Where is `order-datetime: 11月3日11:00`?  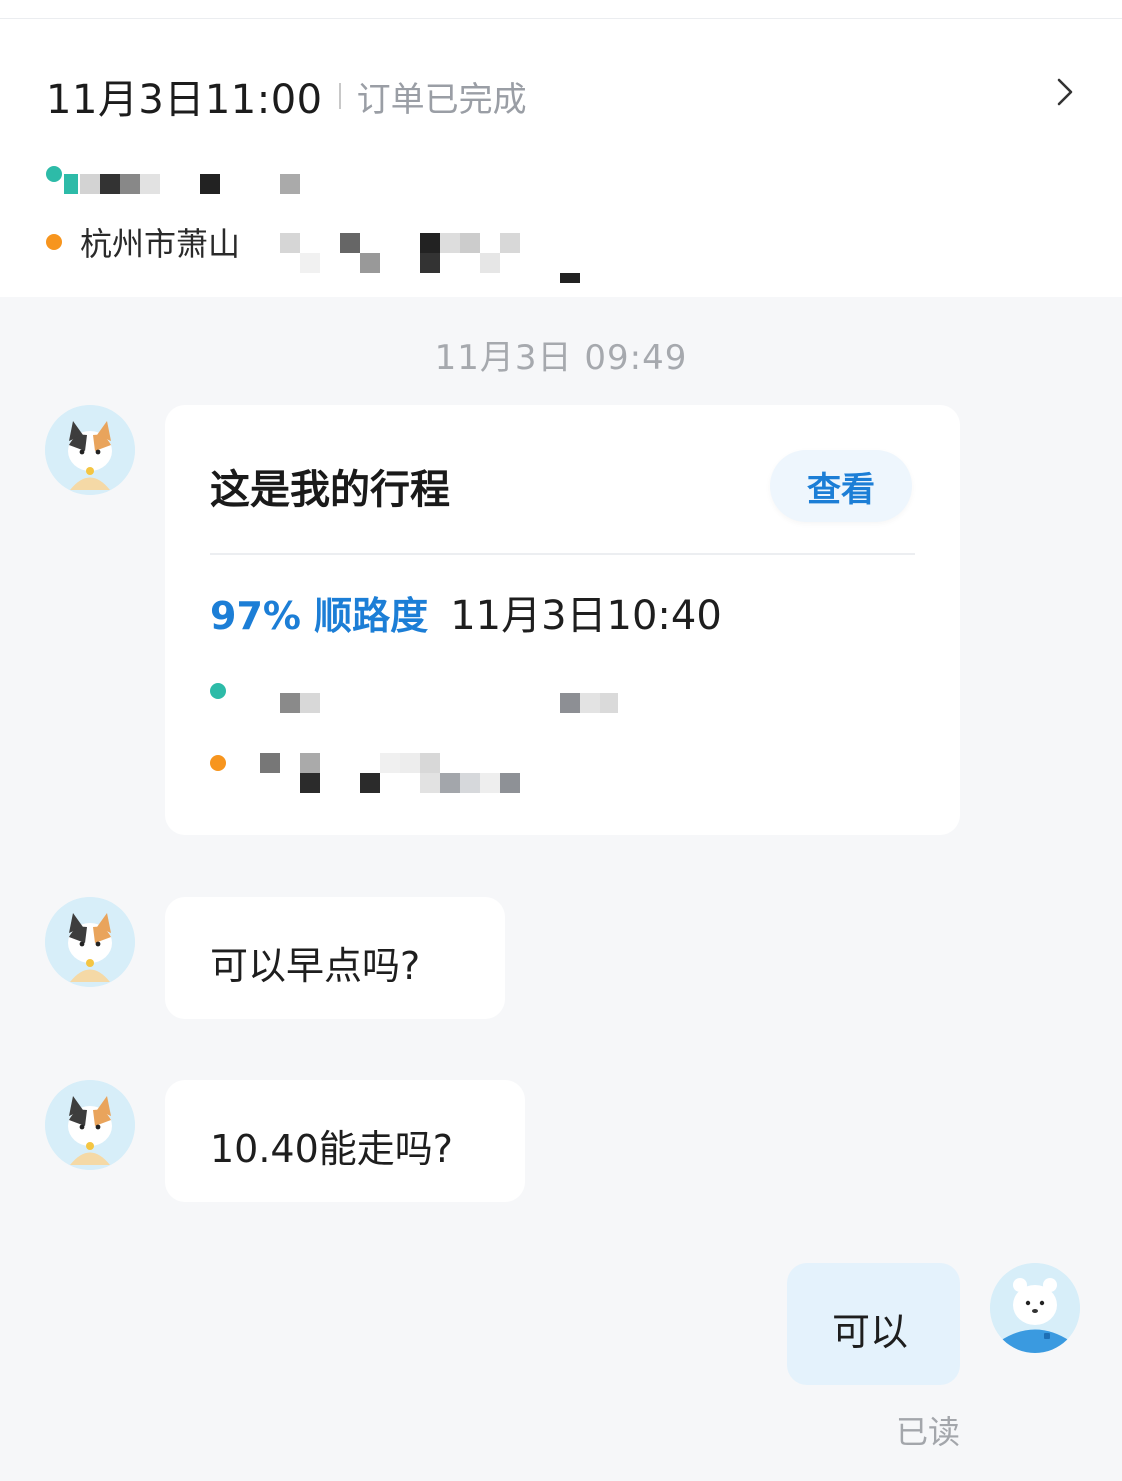 order-datetime: 11月3日11:00 is located at coordinates (184, 100).